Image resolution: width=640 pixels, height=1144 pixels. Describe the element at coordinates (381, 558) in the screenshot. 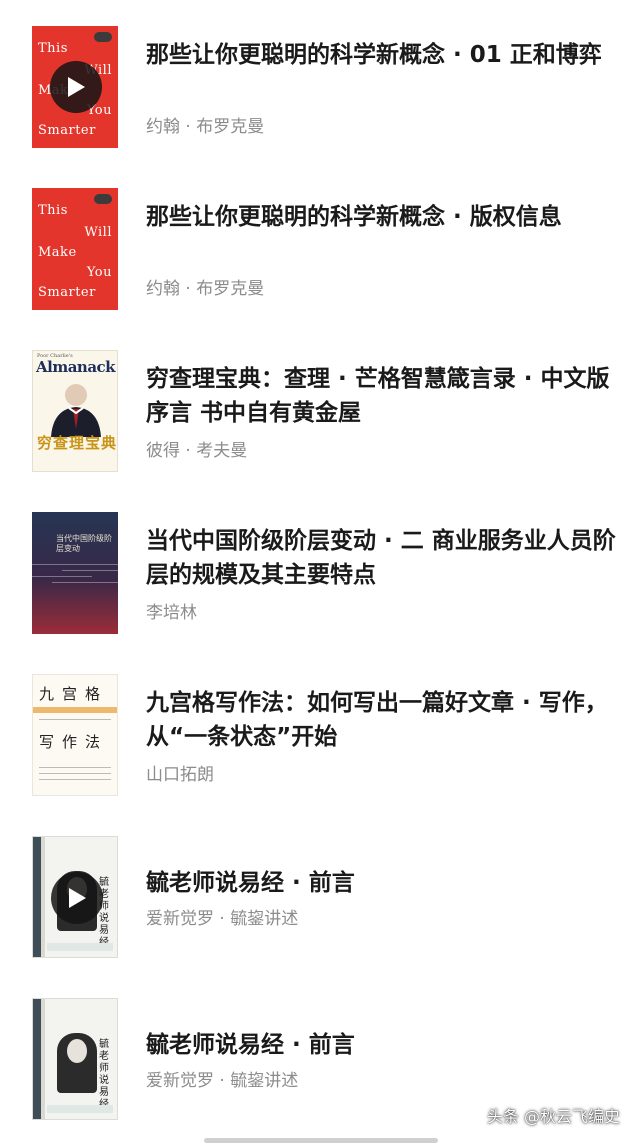

I see `book-title: 当代中国阶级阶层变动 · 二 商业服务业人员阶层的规模及其主要特点` at that location.